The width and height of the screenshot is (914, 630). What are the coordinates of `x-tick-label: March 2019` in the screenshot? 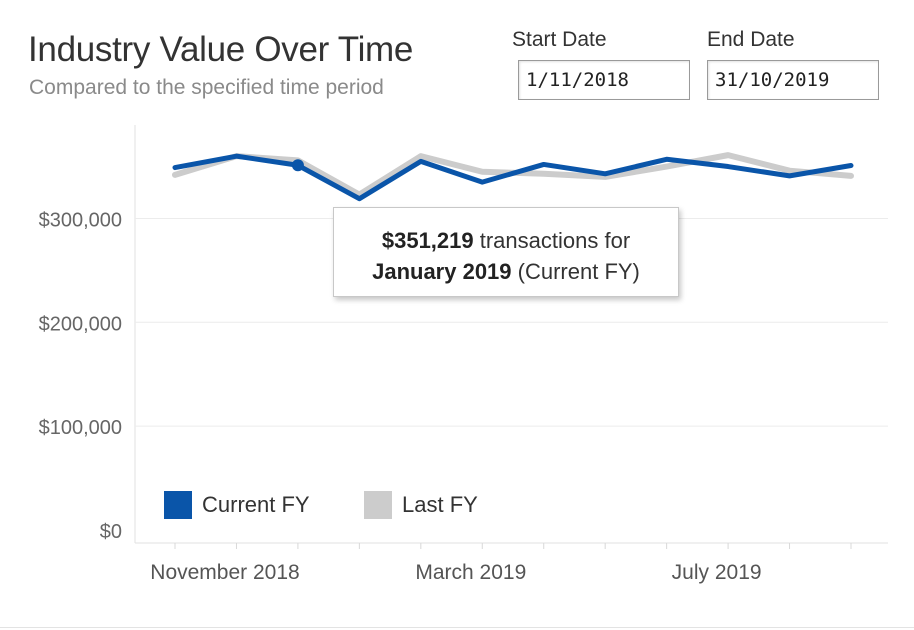 It's located at (470, 572).